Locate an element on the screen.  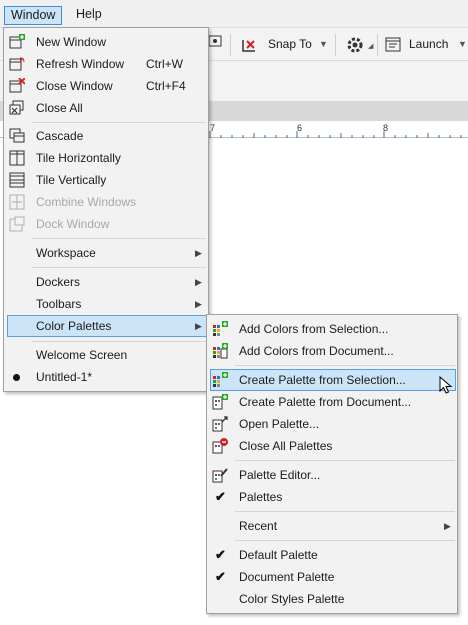
create-palette-selection-icon is located at coordinates (220, 379).